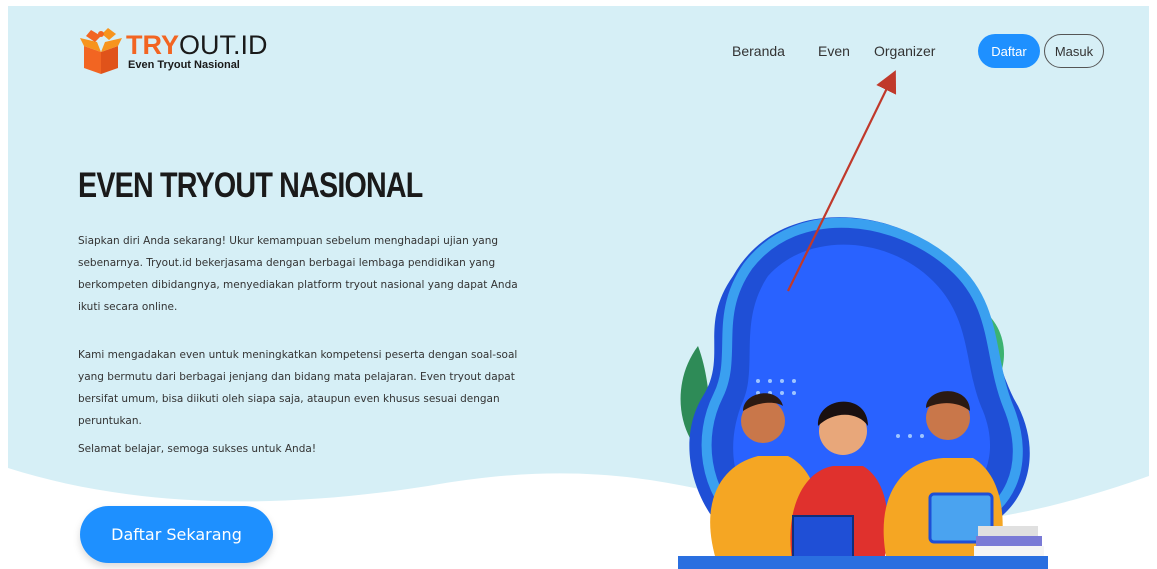 This screenshot has height=569, width=1157. I want to click on nav-link-beranda: Beranda, so click(758, 51).